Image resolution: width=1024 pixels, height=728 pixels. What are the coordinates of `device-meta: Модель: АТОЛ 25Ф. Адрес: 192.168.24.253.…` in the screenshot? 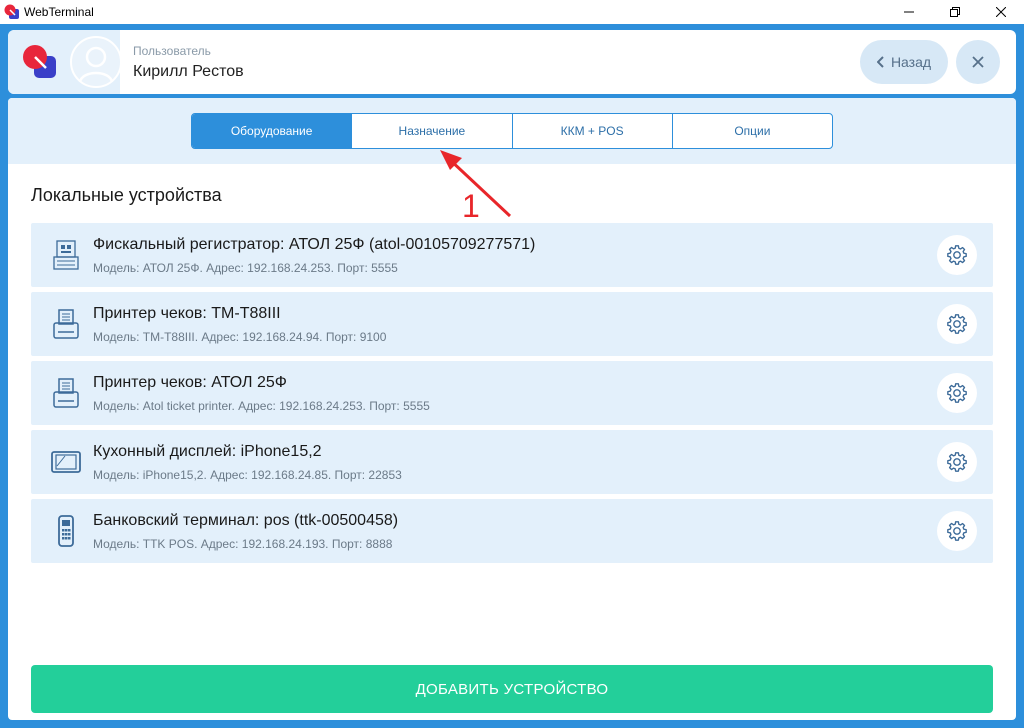 It's located at (245, 268).